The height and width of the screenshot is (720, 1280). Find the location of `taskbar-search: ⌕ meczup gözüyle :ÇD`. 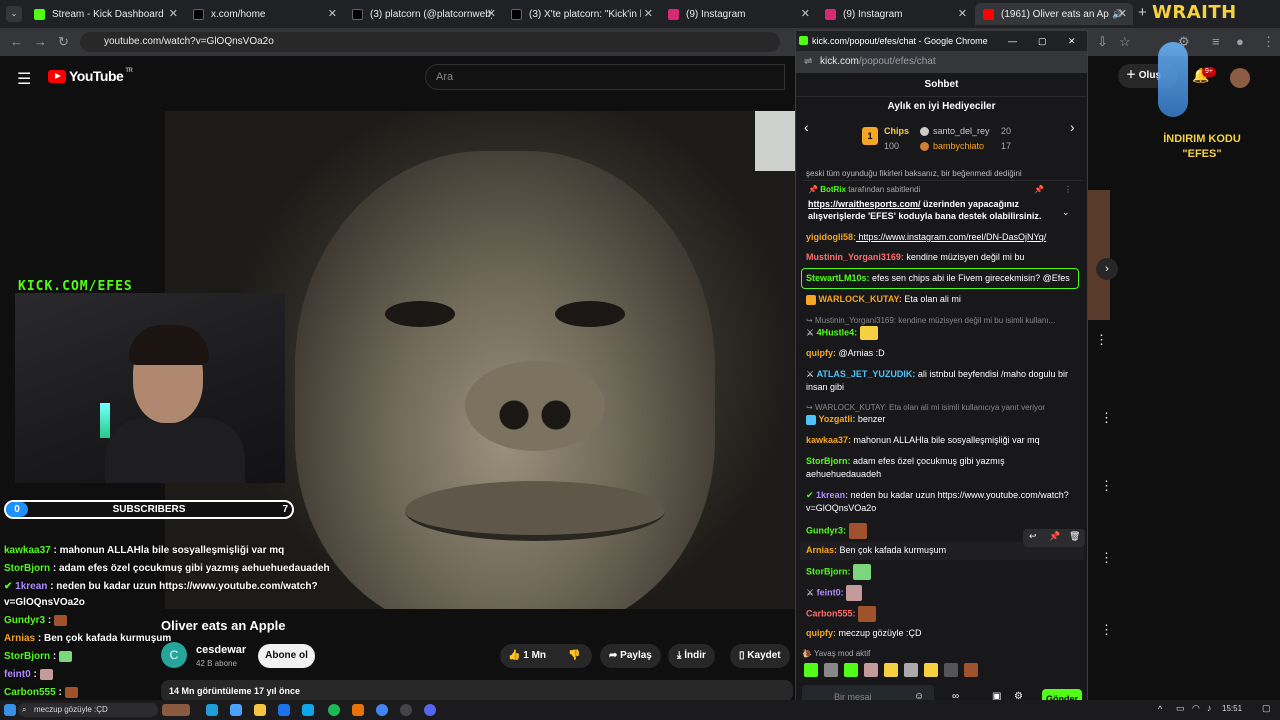

taskbar-search: ⌕ meczup gözüyle :ÇD is located at coordinates (88, 710).